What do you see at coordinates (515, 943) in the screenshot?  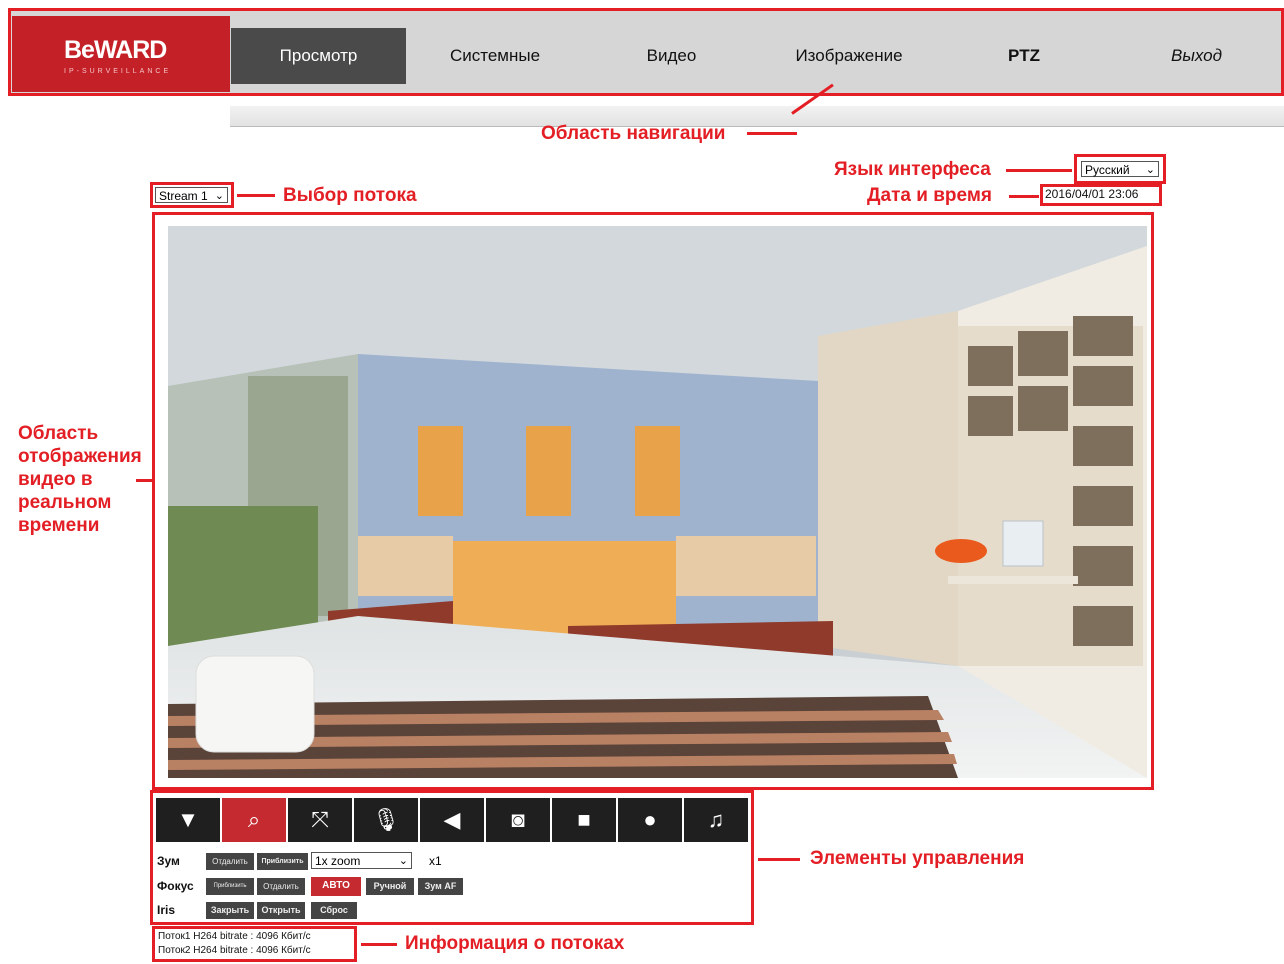 I see `stream-info-callout: Информация о потоках` at bounding box center [515, 943].